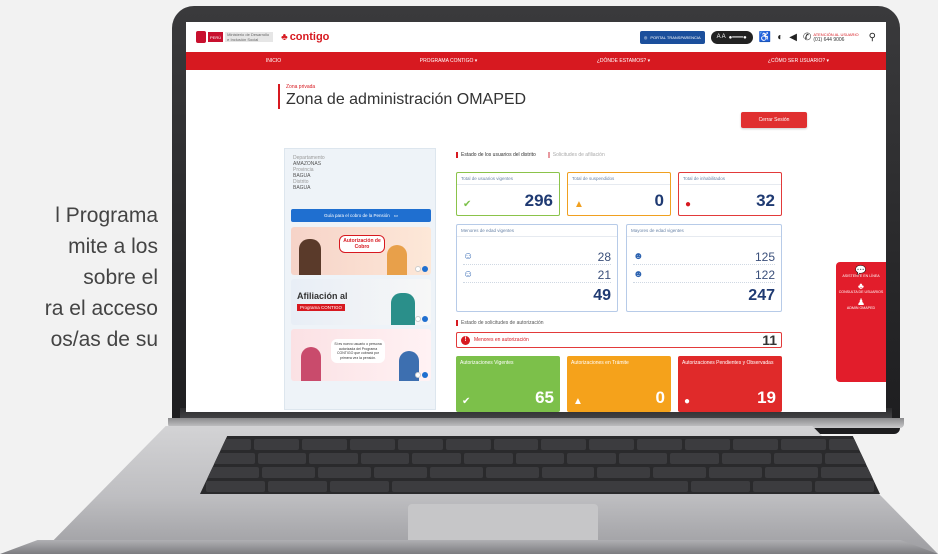 Image resolution: width=938 pixels, height=554 pixels. I want to click on card-suspendidos: Total de suspendidos ▲ 0, so click(619, 194).